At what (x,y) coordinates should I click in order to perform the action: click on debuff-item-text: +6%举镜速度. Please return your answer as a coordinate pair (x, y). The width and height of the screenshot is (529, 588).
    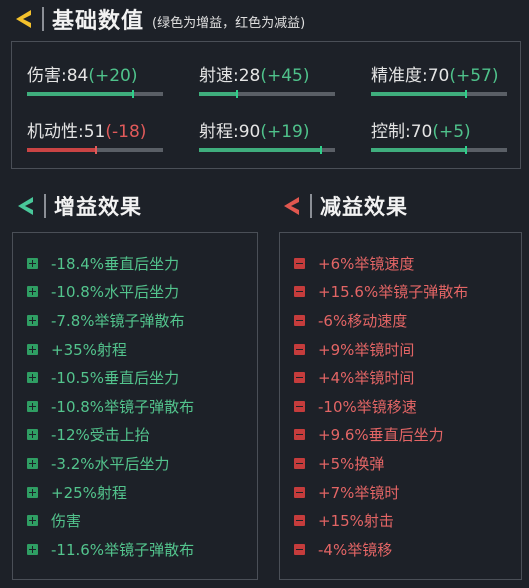
    Looking at the image, I should click on (366, 263).